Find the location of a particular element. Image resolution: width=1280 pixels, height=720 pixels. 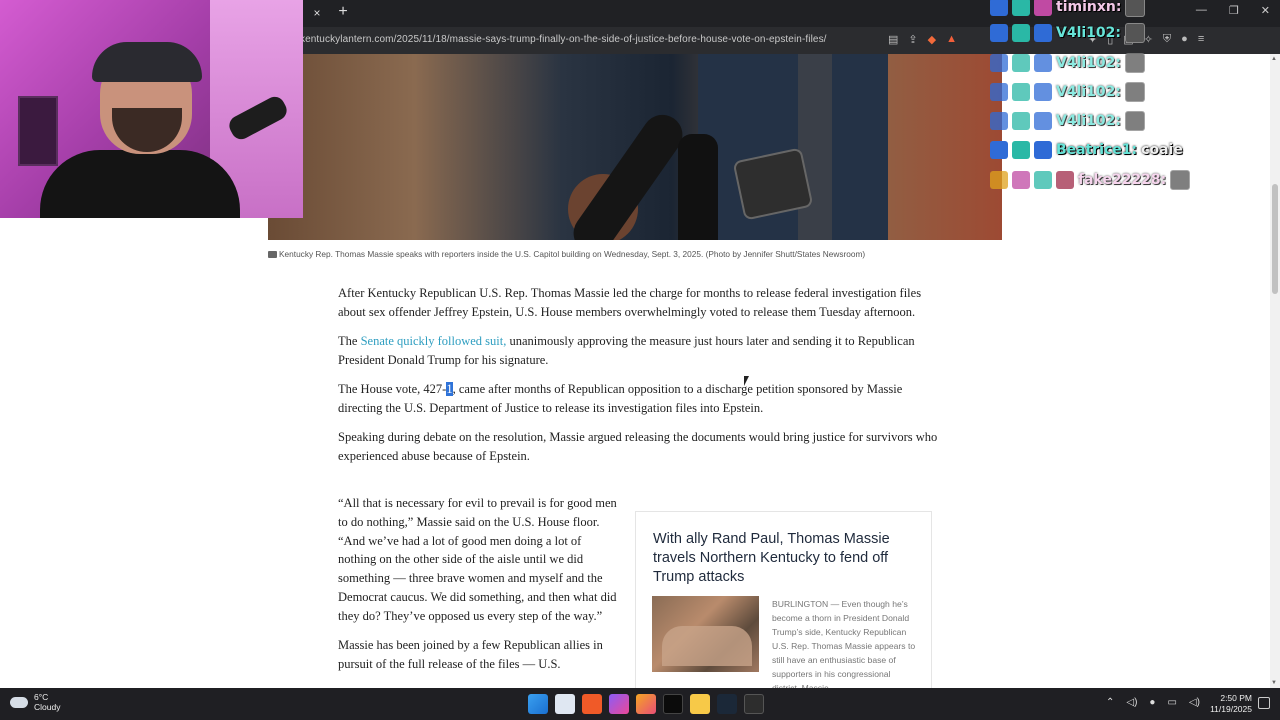

camera-icon is located at coordinates (272, 254).